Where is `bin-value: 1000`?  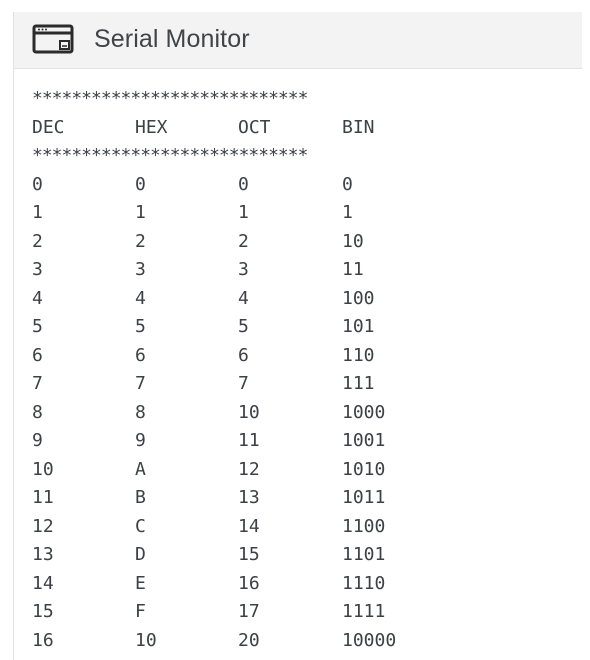
bin-value: 1000 is located at coordinates (364, 412).